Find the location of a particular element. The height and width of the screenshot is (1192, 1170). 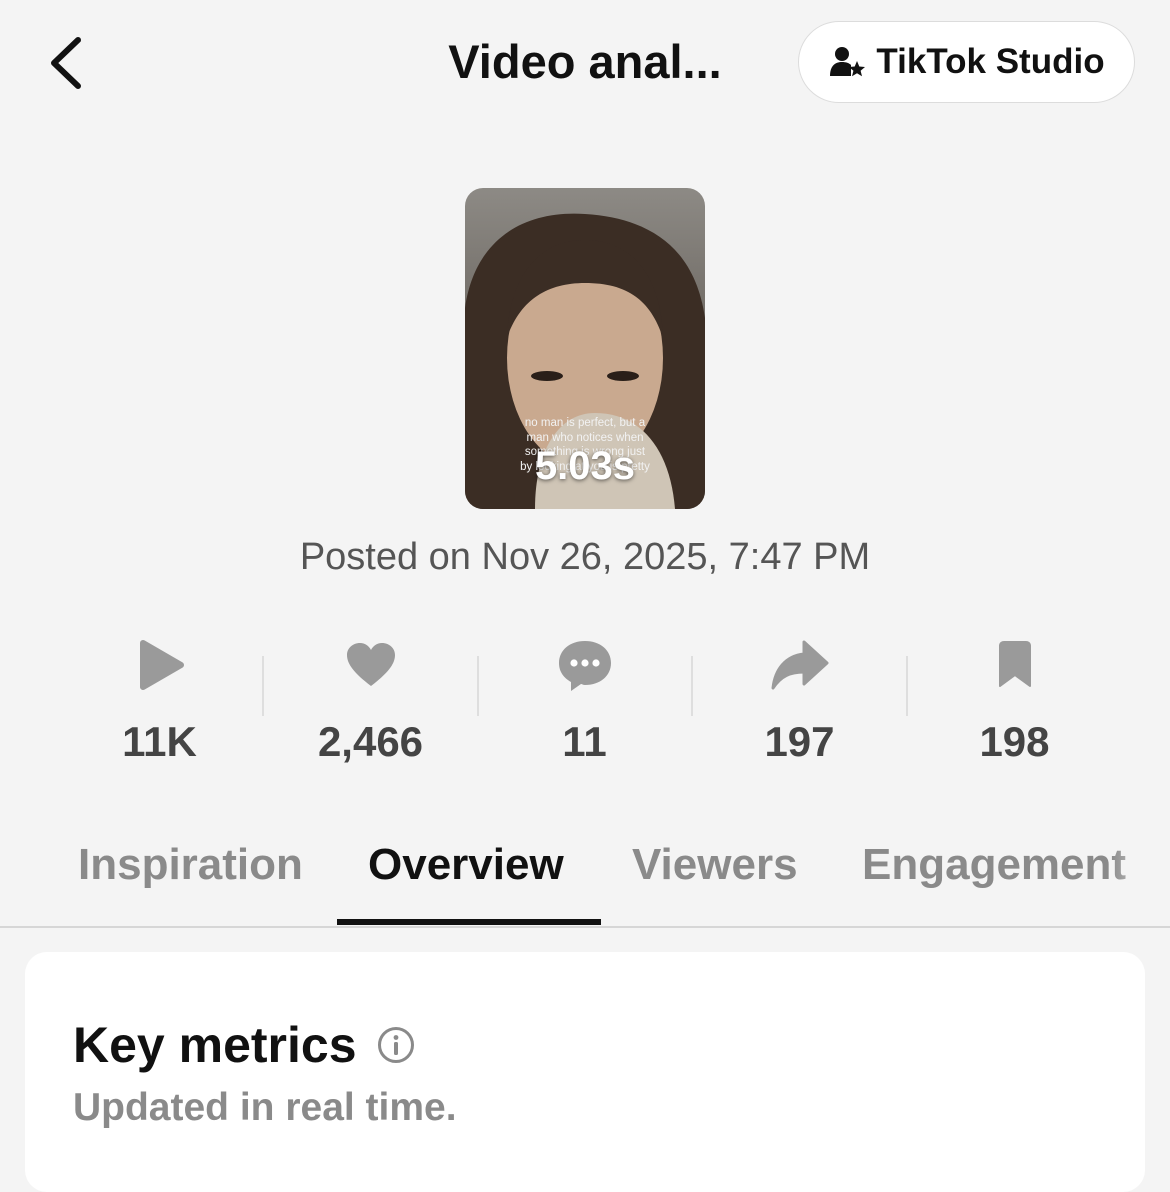

tabs-fade-overlay is located at coordinates (1140, 870).